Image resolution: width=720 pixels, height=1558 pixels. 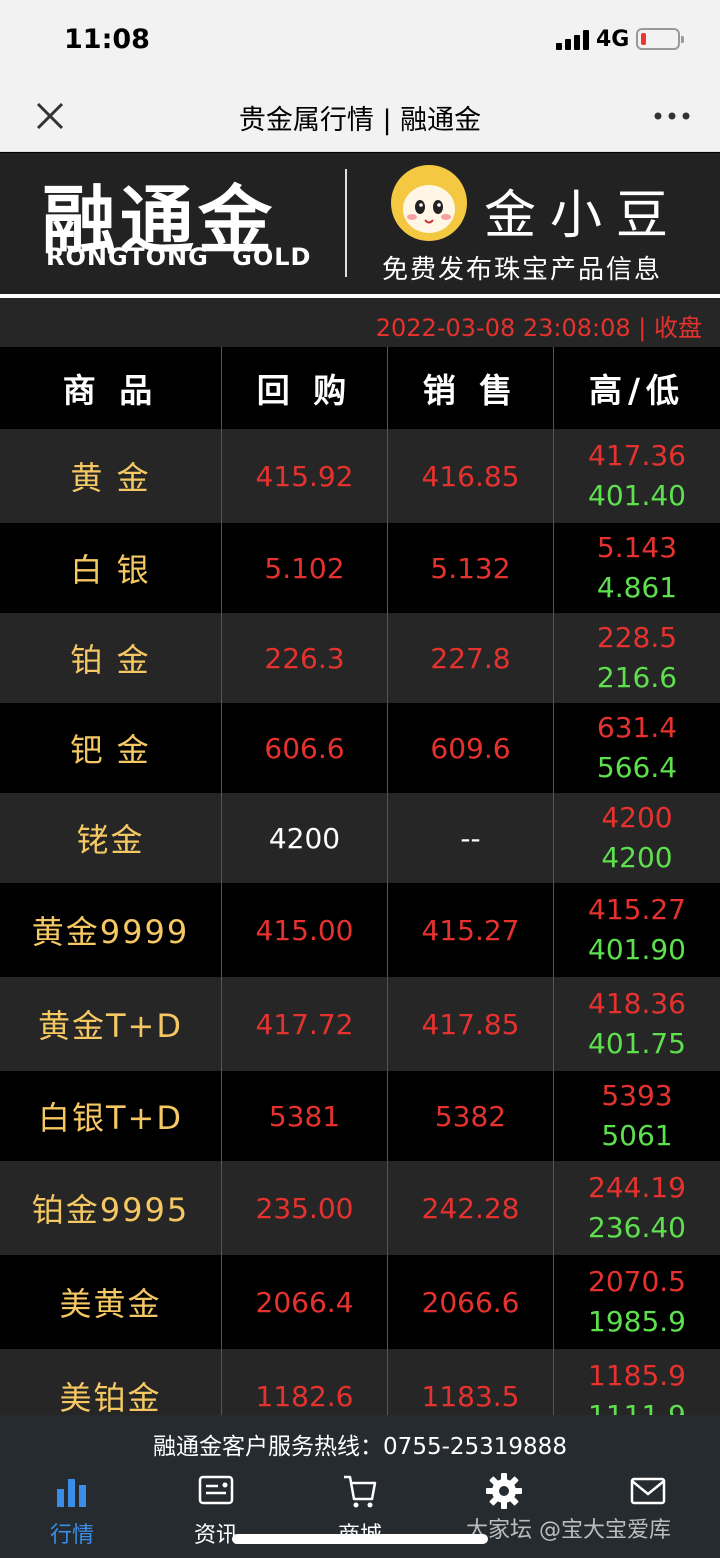 What do you see at coordinates (216, 1490) in the screenshot?
I see `news-card-icon` at bounding box center [216, 1490].